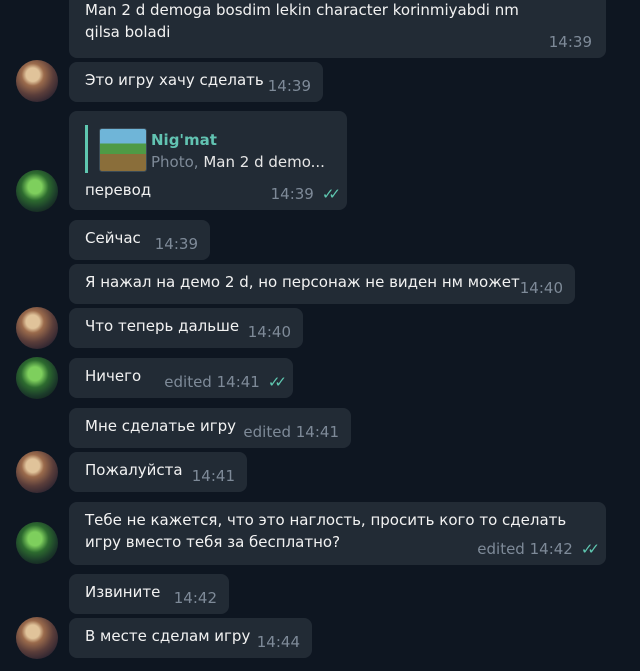 Image resolution: width=640 pixels, height=671 pixels. I want to click on message-time: 14:44, so click(278, 642).